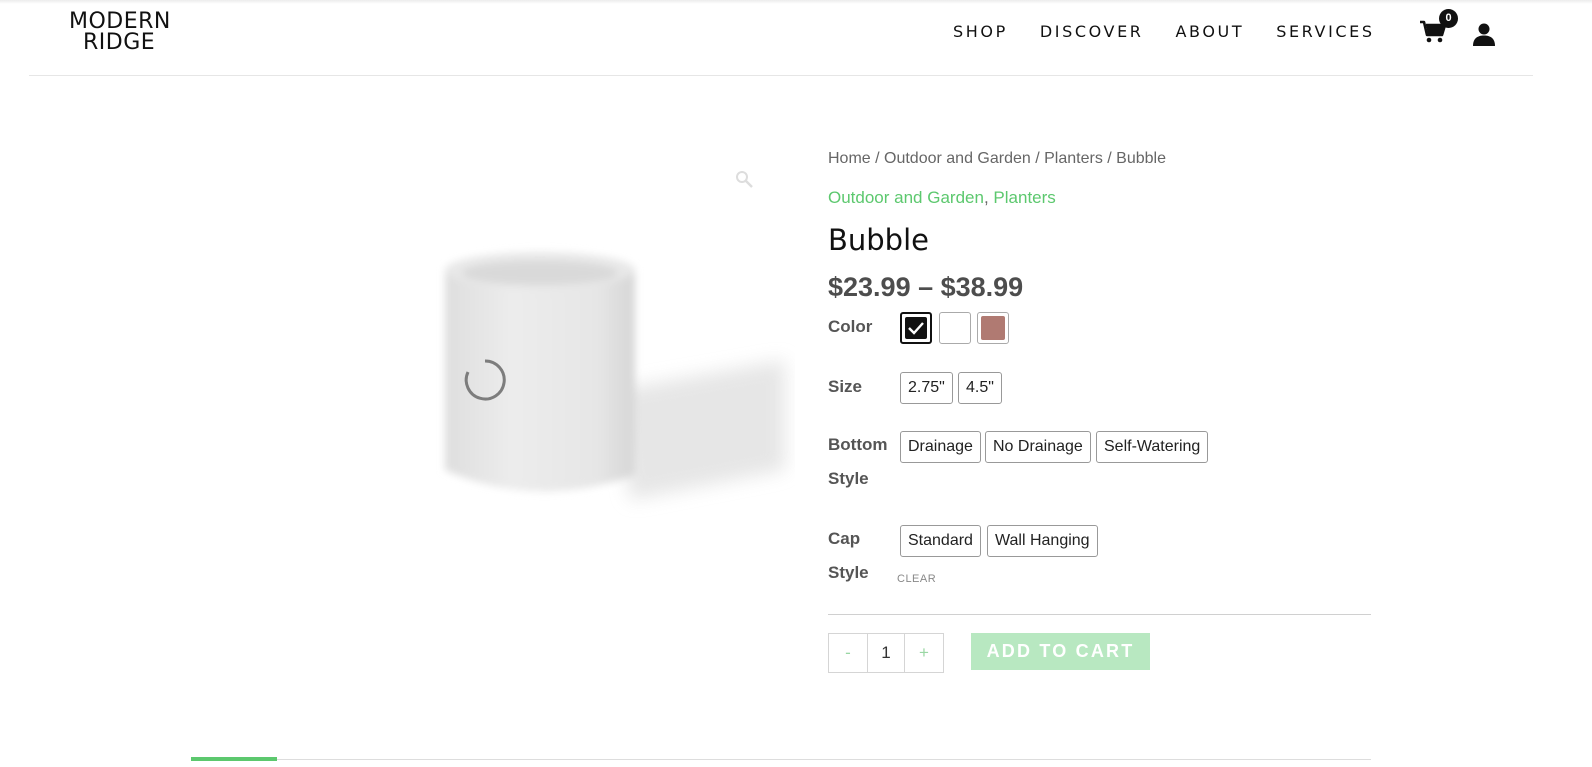 This screenshot has width=1592, height=767. What do you see at coordinates (120, 21) in the screenshot?
I see `logo-line-1: MODERN` at bounding box center [120, 21].